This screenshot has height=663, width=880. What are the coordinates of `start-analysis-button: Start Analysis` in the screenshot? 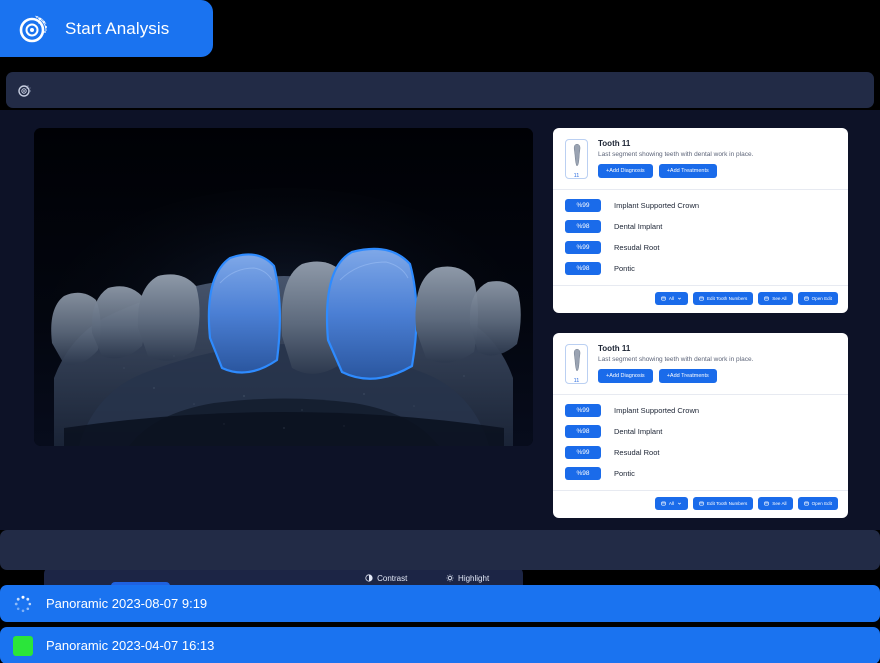 It's located at (106, 28).